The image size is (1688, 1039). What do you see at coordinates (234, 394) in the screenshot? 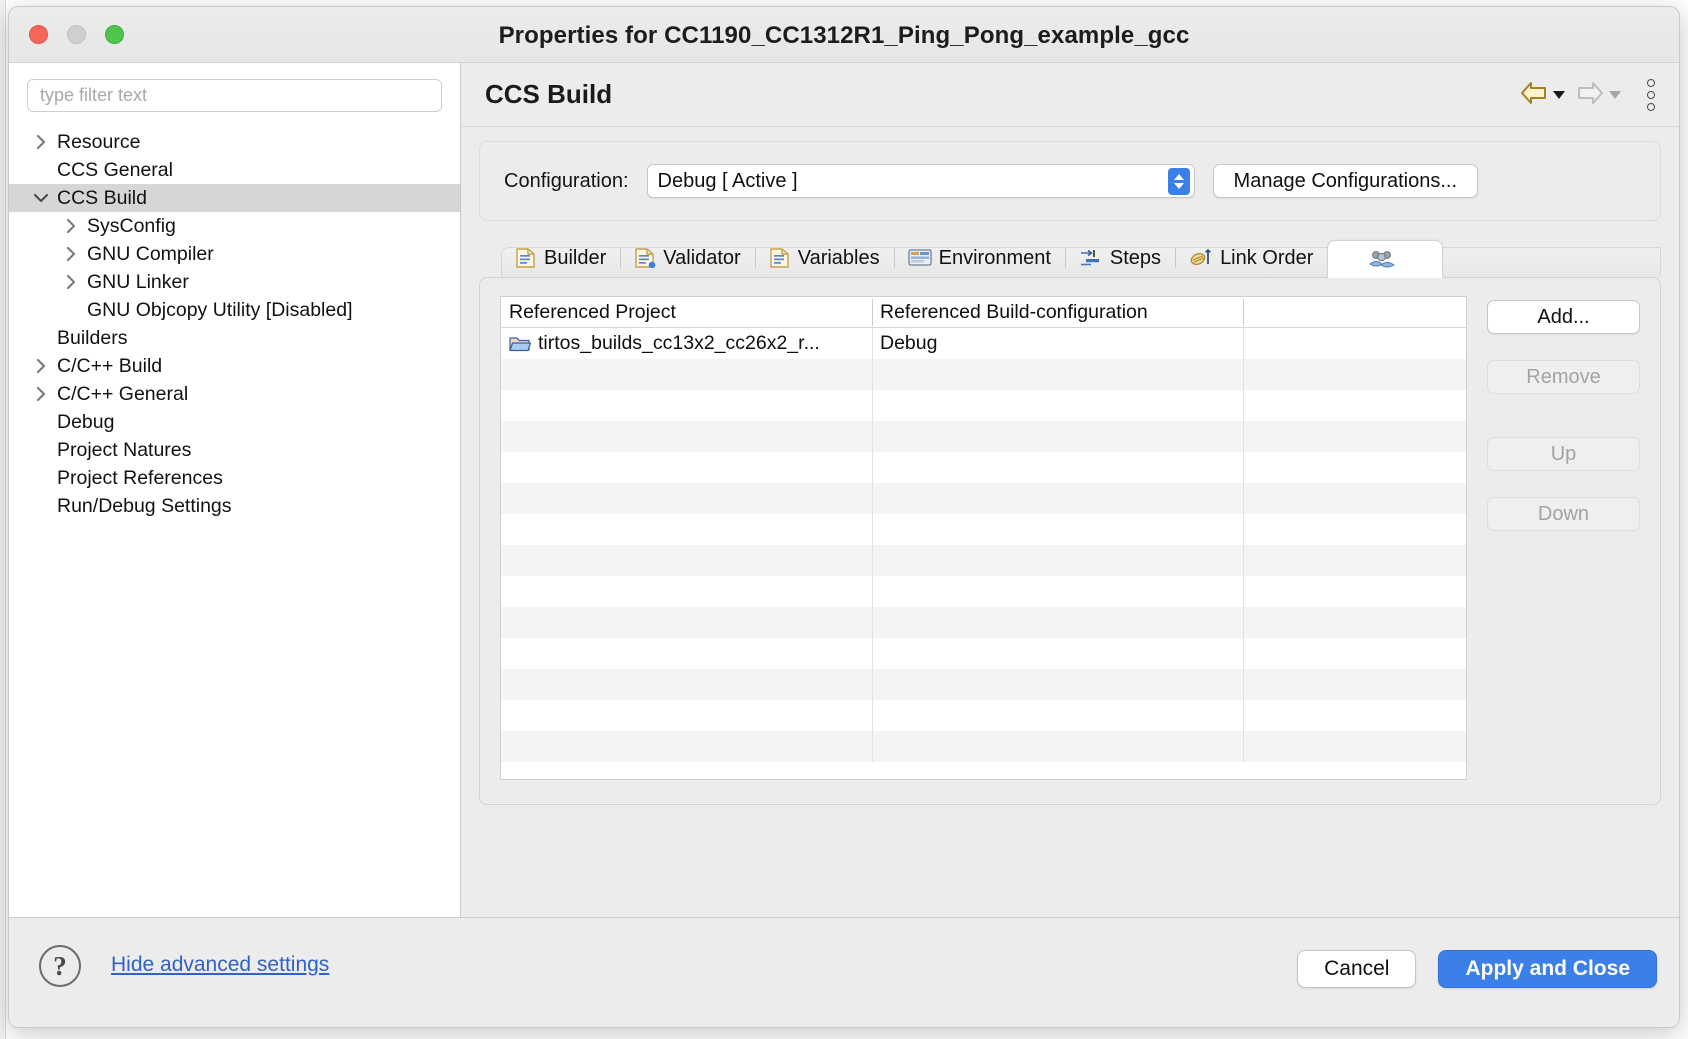
I see `sidebar-item-c-c-general: C/C++ General` at bounding box center [234, 394].